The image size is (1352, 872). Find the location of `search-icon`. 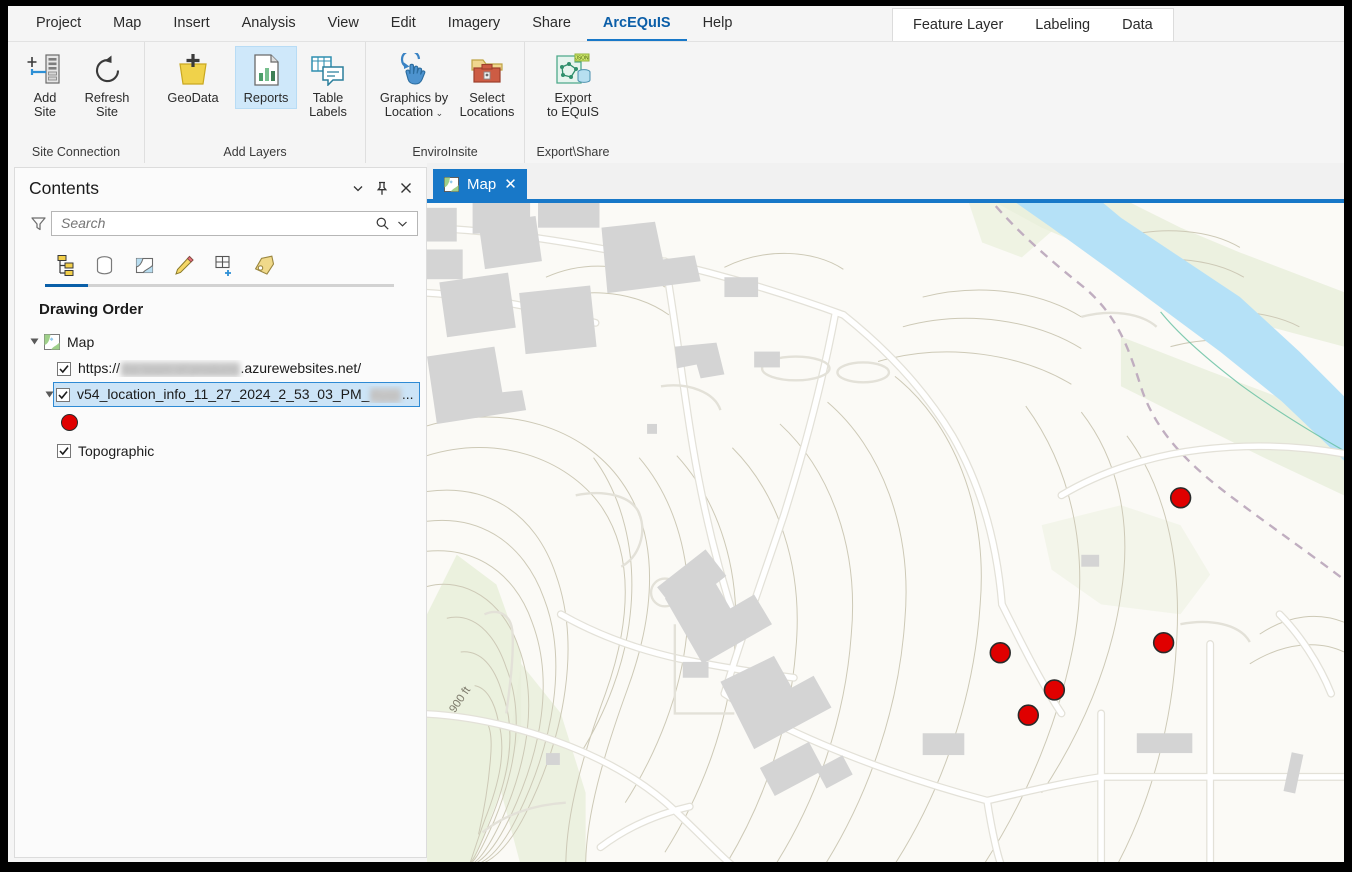

search-icon is located at coordinates (382, 223).